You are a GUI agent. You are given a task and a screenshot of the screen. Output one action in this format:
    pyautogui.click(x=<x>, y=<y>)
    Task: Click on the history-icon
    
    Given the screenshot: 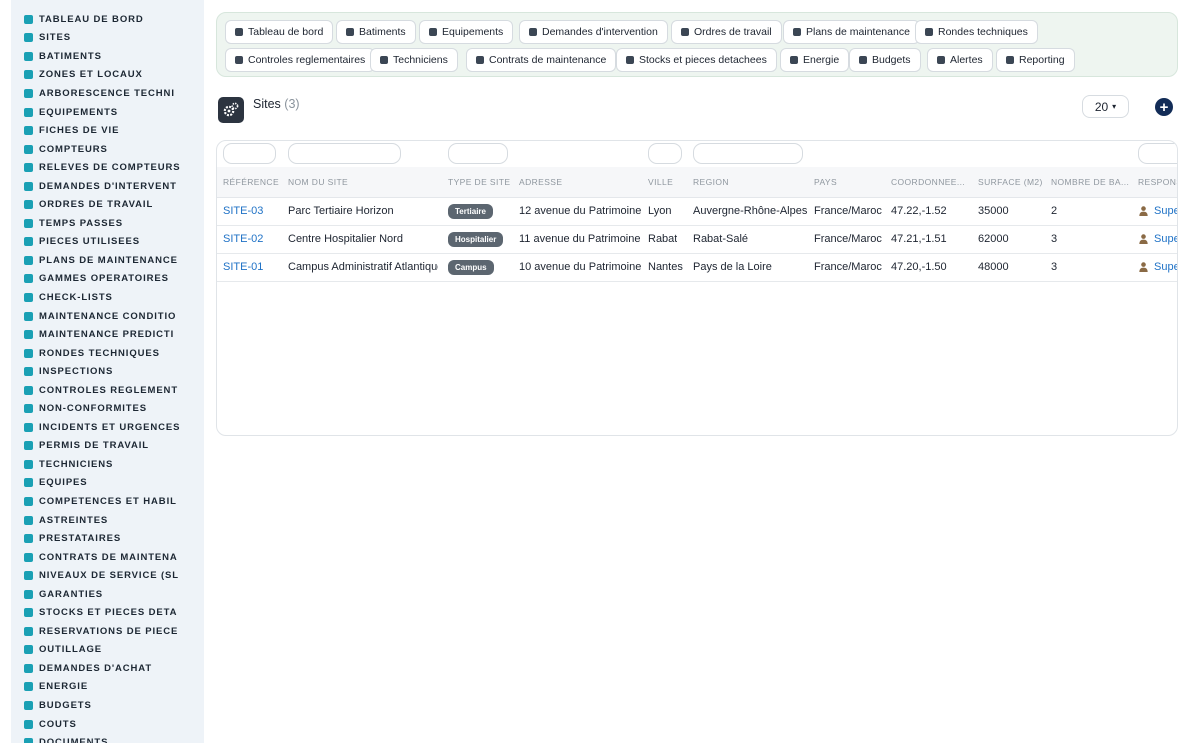 What is the action you would take?
    pyautogui.click(x=28, y=131)
    